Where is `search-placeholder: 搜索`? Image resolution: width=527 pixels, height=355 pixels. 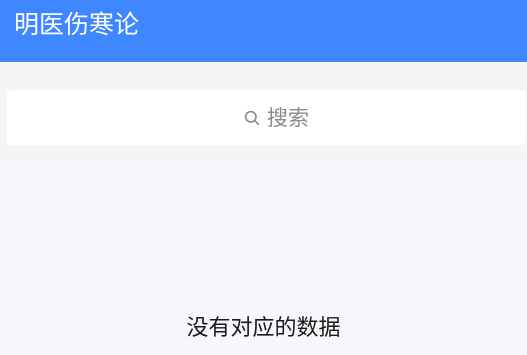
search-placeholder: 搜索 is located at coordinates (288, 118).